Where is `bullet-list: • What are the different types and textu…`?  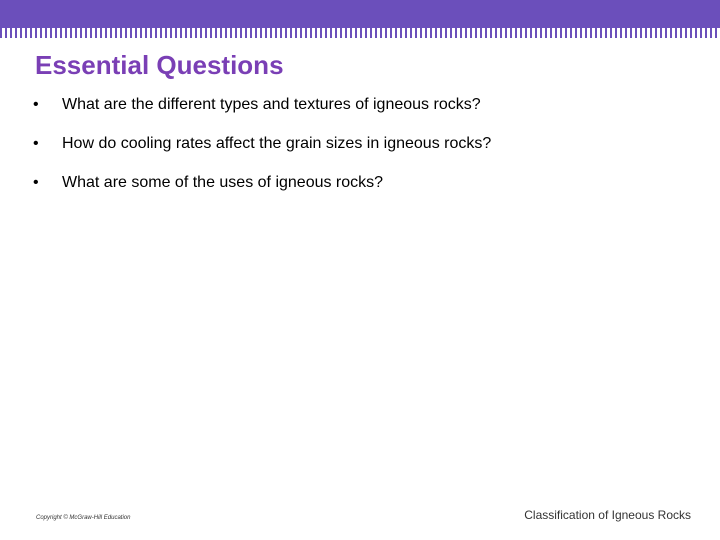
bullet-list: • What are the different types and textu… is located at coordinates (262, 154).